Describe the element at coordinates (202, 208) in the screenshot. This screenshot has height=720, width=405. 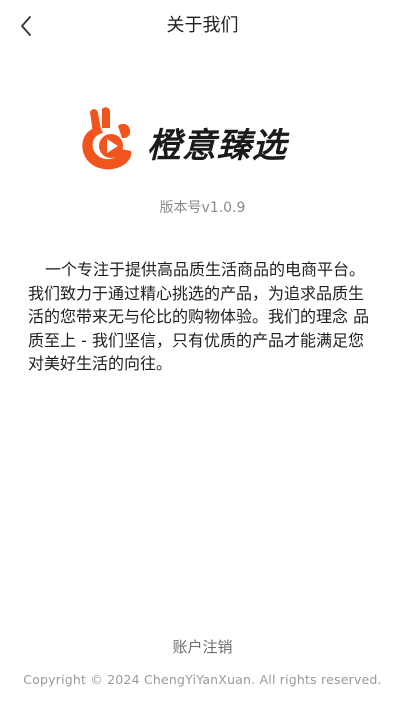
I see `version-label: 版本号v1.0.9` at that location.